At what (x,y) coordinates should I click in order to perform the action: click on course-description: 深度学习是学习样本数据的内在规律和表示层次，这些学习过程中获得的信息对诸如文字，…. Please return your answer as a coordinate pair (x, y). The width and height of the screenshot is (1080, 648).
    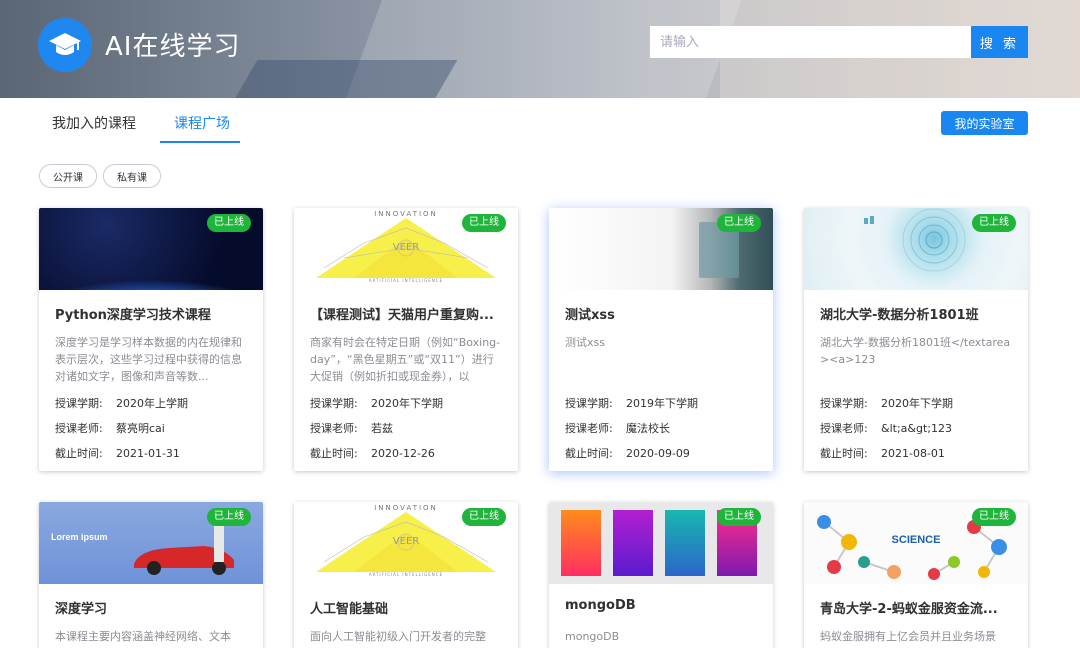
    Looking at the image, I should click on (148, 359).